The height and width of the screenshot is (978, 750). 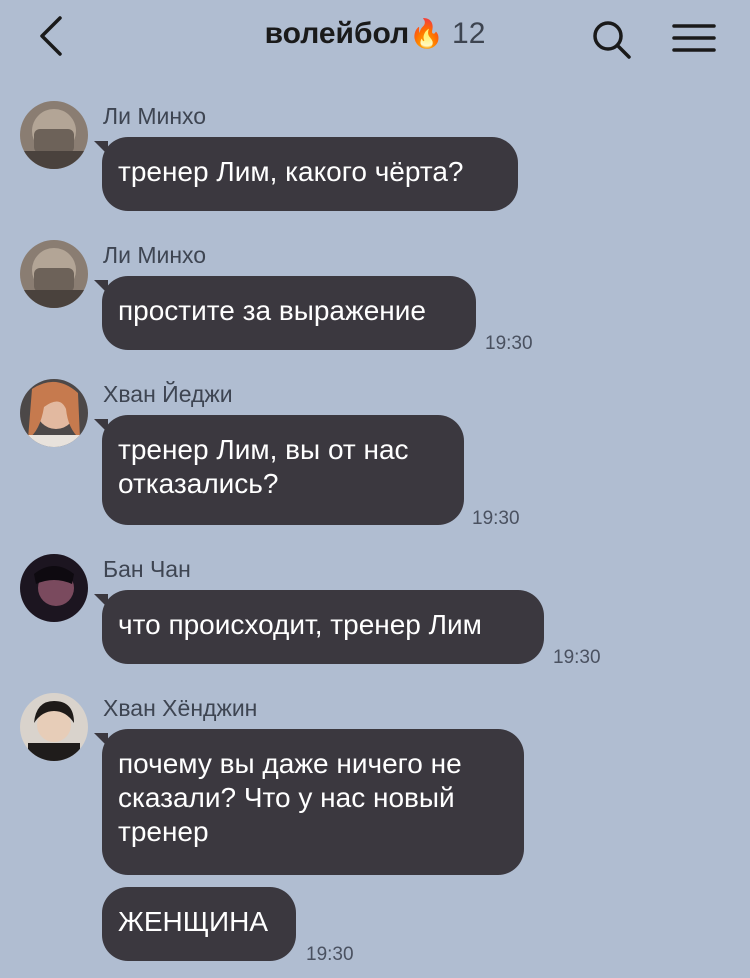 I want to click on sender-name: Хван Йеджи, so click(x=168, y=394).